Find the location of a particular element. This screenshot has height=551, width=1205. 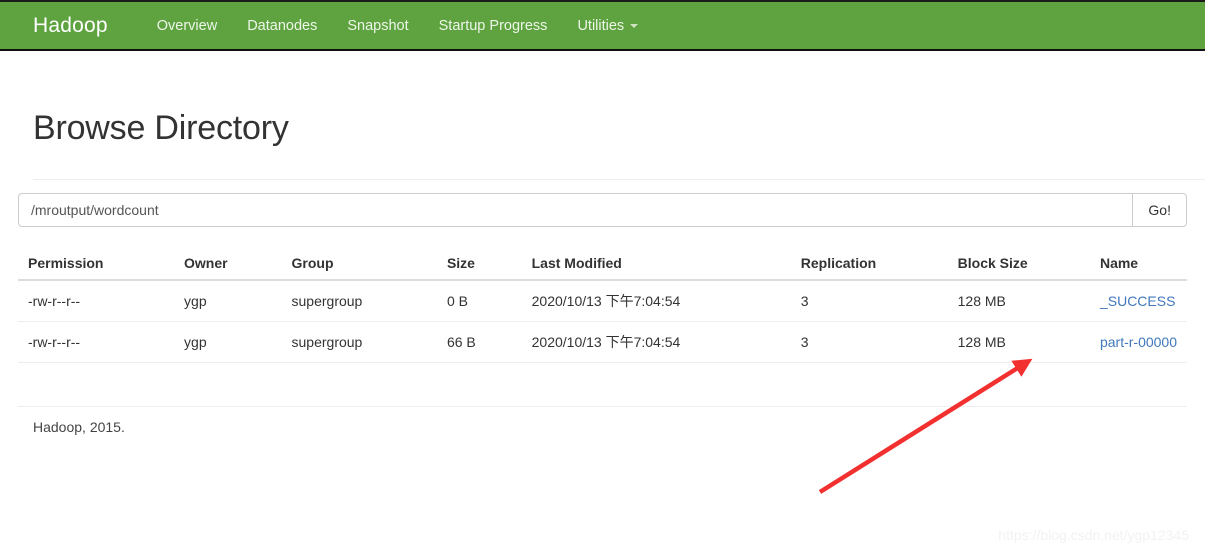

column-header-group: Group is located at coordinates (359, 264).